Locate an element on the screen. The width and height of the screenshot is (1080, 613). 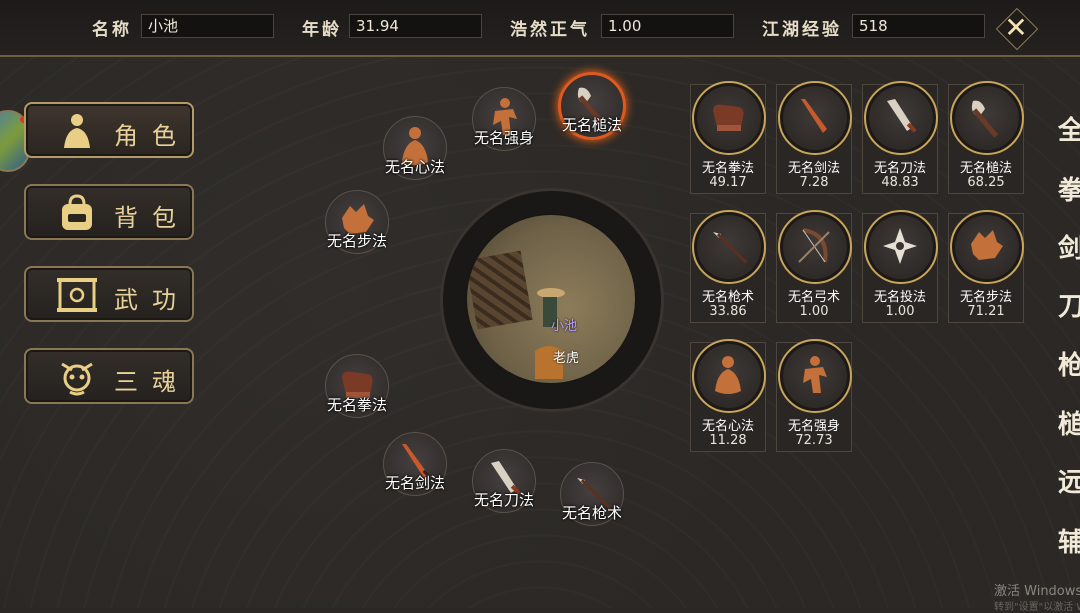
skill-value: 71.21 is located at coordinates (986, 311).